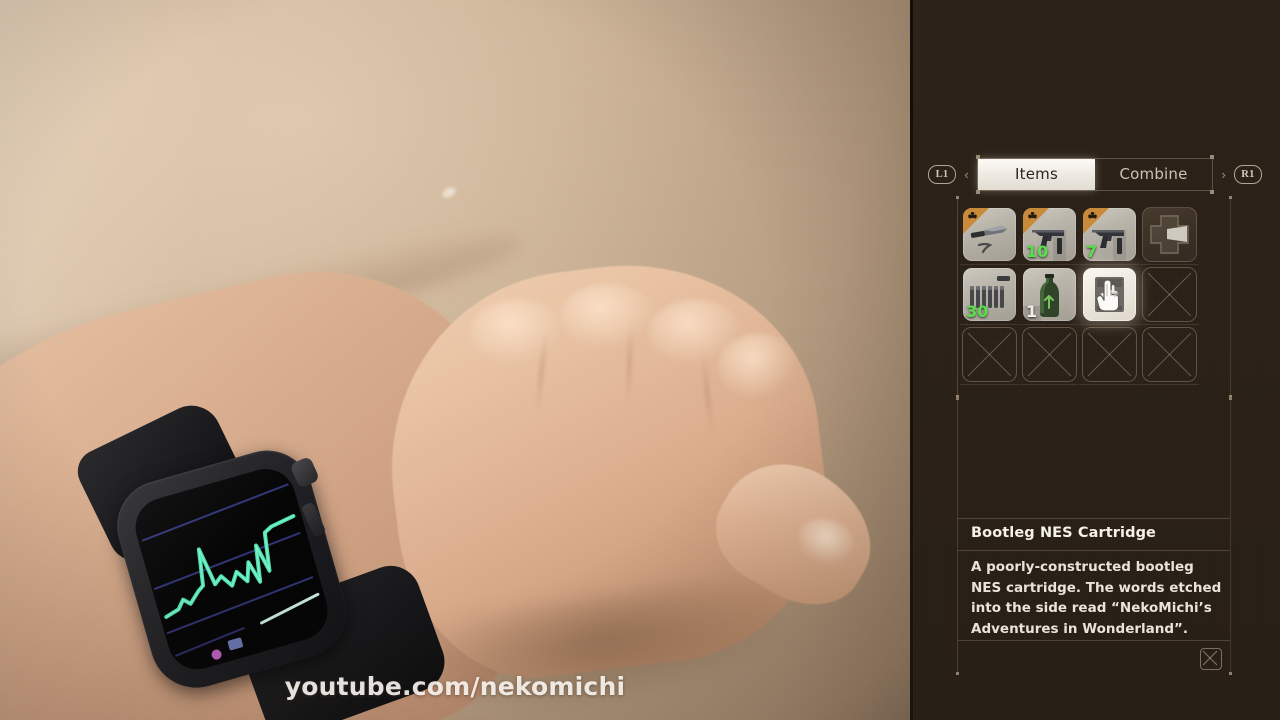 The height and width of the screenshot is (720, 1280). What do you see at coordinates (1248, 174) in the screenshot?
I see `bumper-r1-icon: R1` at bounding box center [1248, 174].